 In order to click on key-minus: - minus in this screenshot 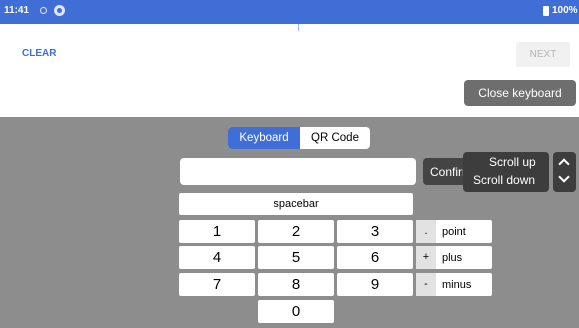, I will do `click(454, 284)`.